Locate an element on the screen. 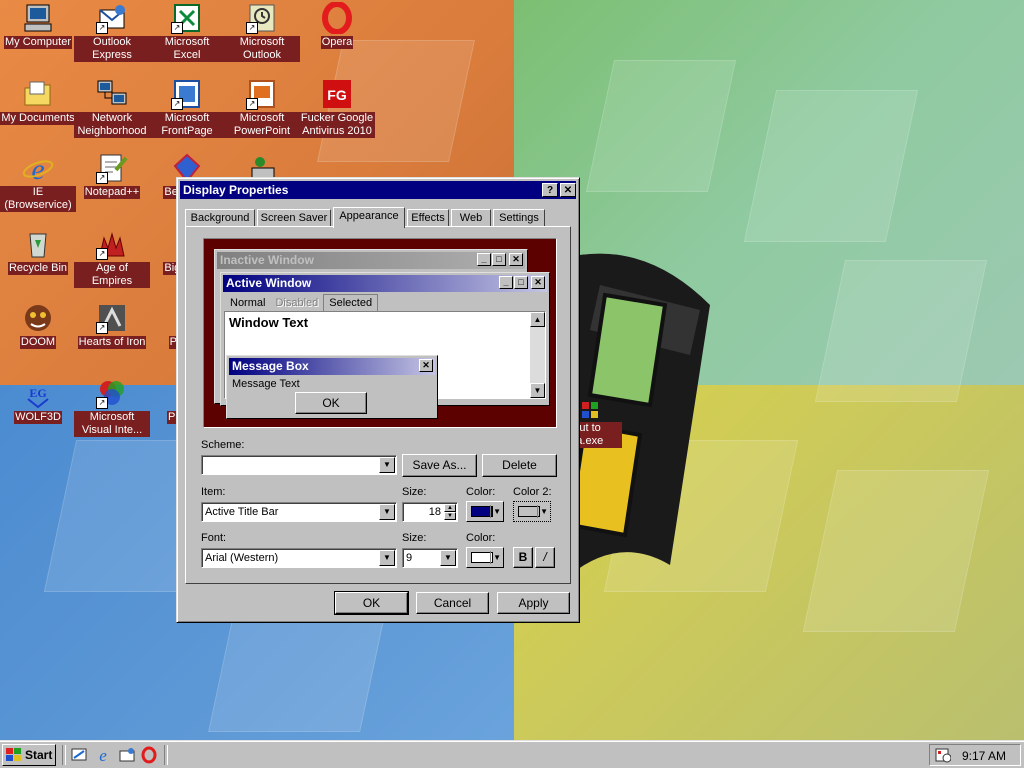  system-tray: 9:17 AM is located at coordinates (975, 755).